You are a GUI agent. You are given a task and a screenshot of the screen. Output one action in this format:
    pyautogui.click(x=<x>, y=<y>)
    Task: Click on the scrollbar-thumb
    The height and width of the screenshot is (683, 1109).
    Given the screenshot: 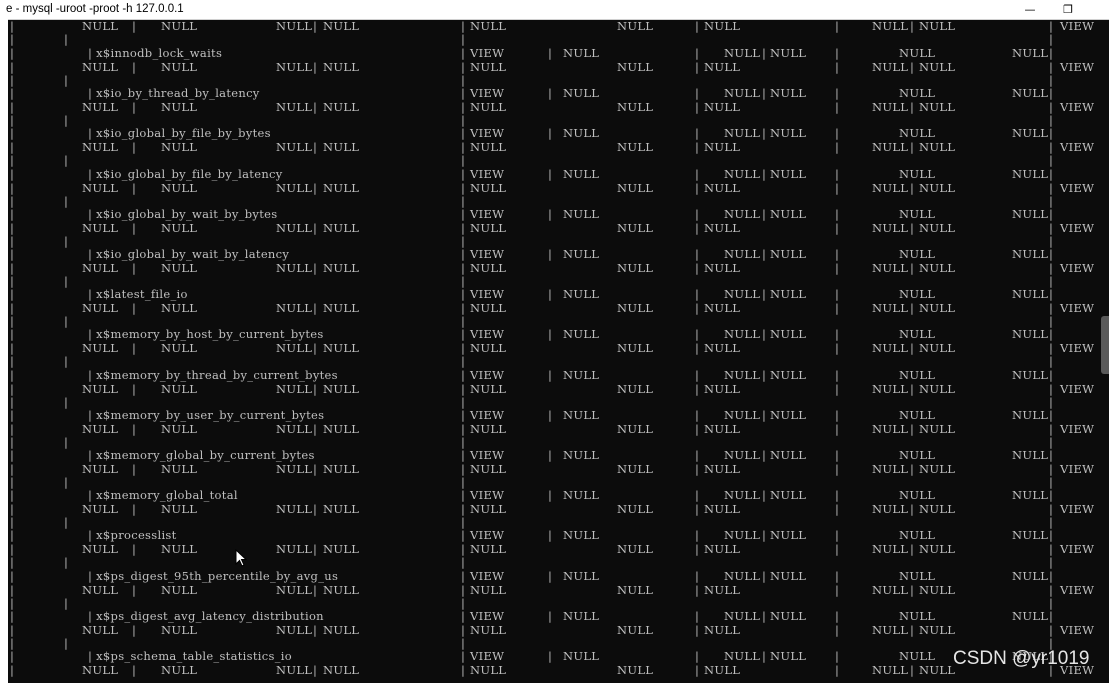 What is the action you would take?
    pyautogui.click(x=1105, y=345)
    